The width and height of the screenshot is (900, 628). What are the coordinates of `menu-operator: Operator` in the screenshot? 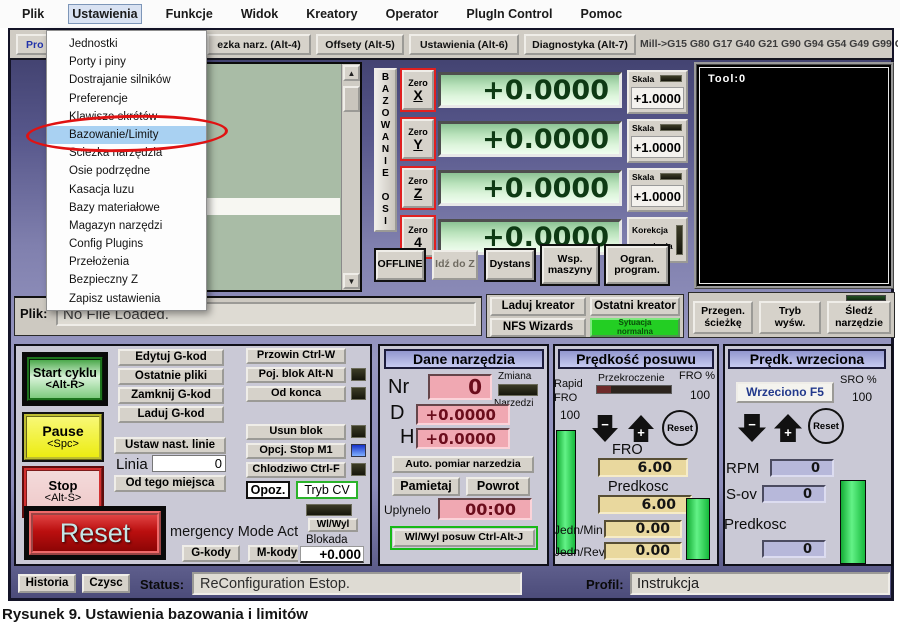 It's located at (412, 14).